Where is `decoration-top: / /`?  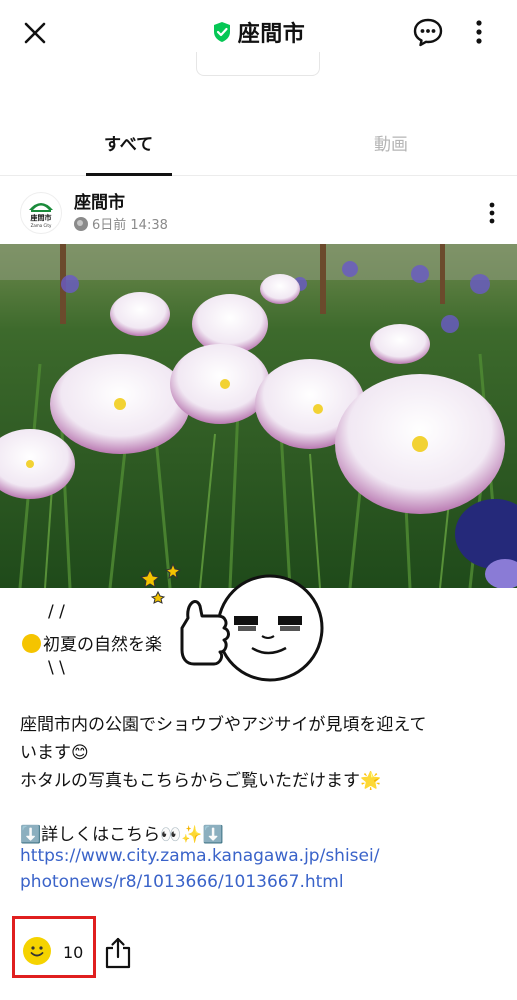 decoration-top: / / is located at coordinates (56, 612).